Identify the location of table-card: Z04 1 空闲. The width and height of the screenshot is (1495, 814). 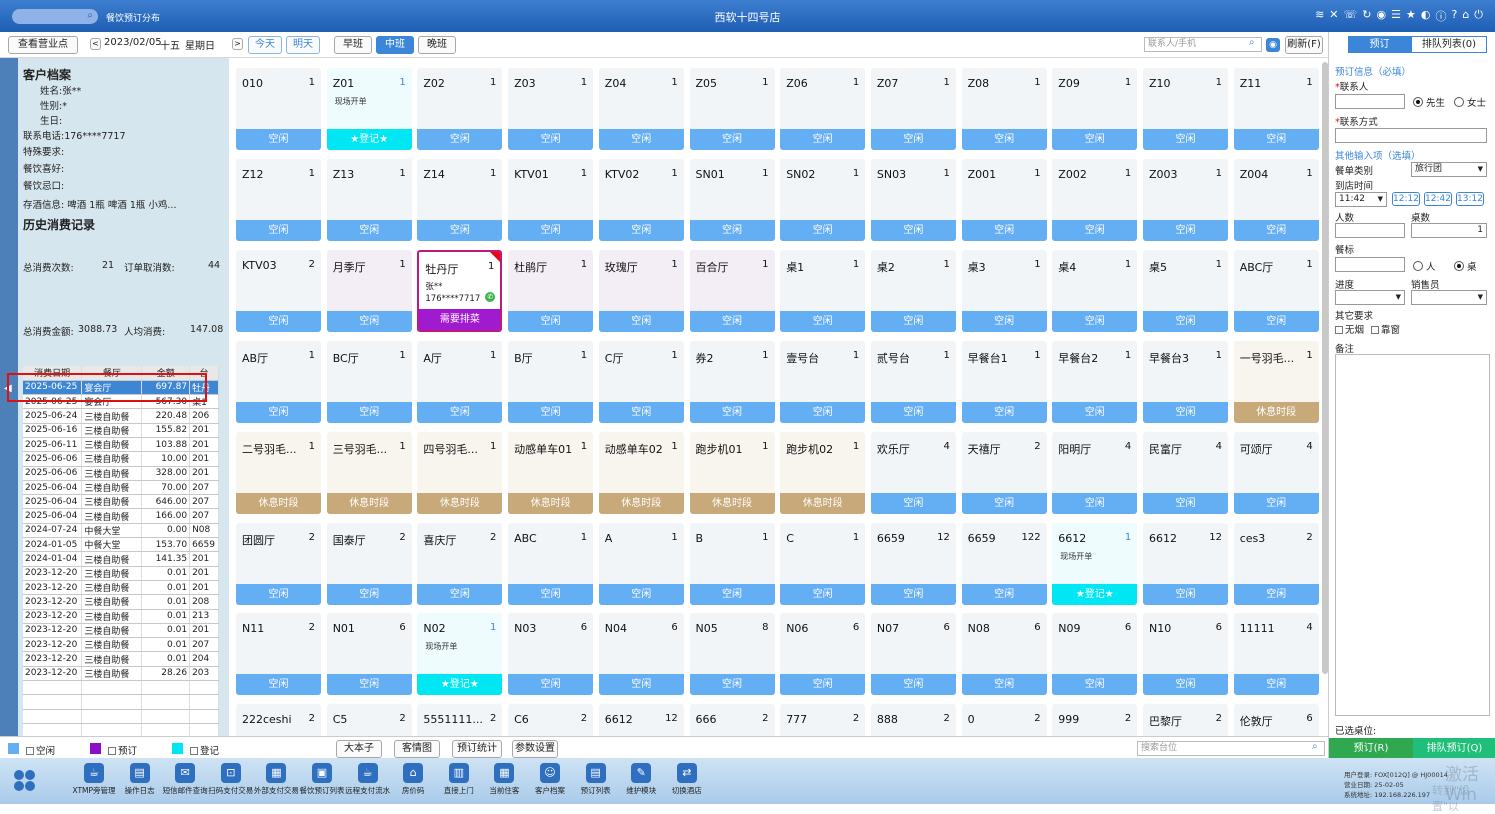
(641, 109).